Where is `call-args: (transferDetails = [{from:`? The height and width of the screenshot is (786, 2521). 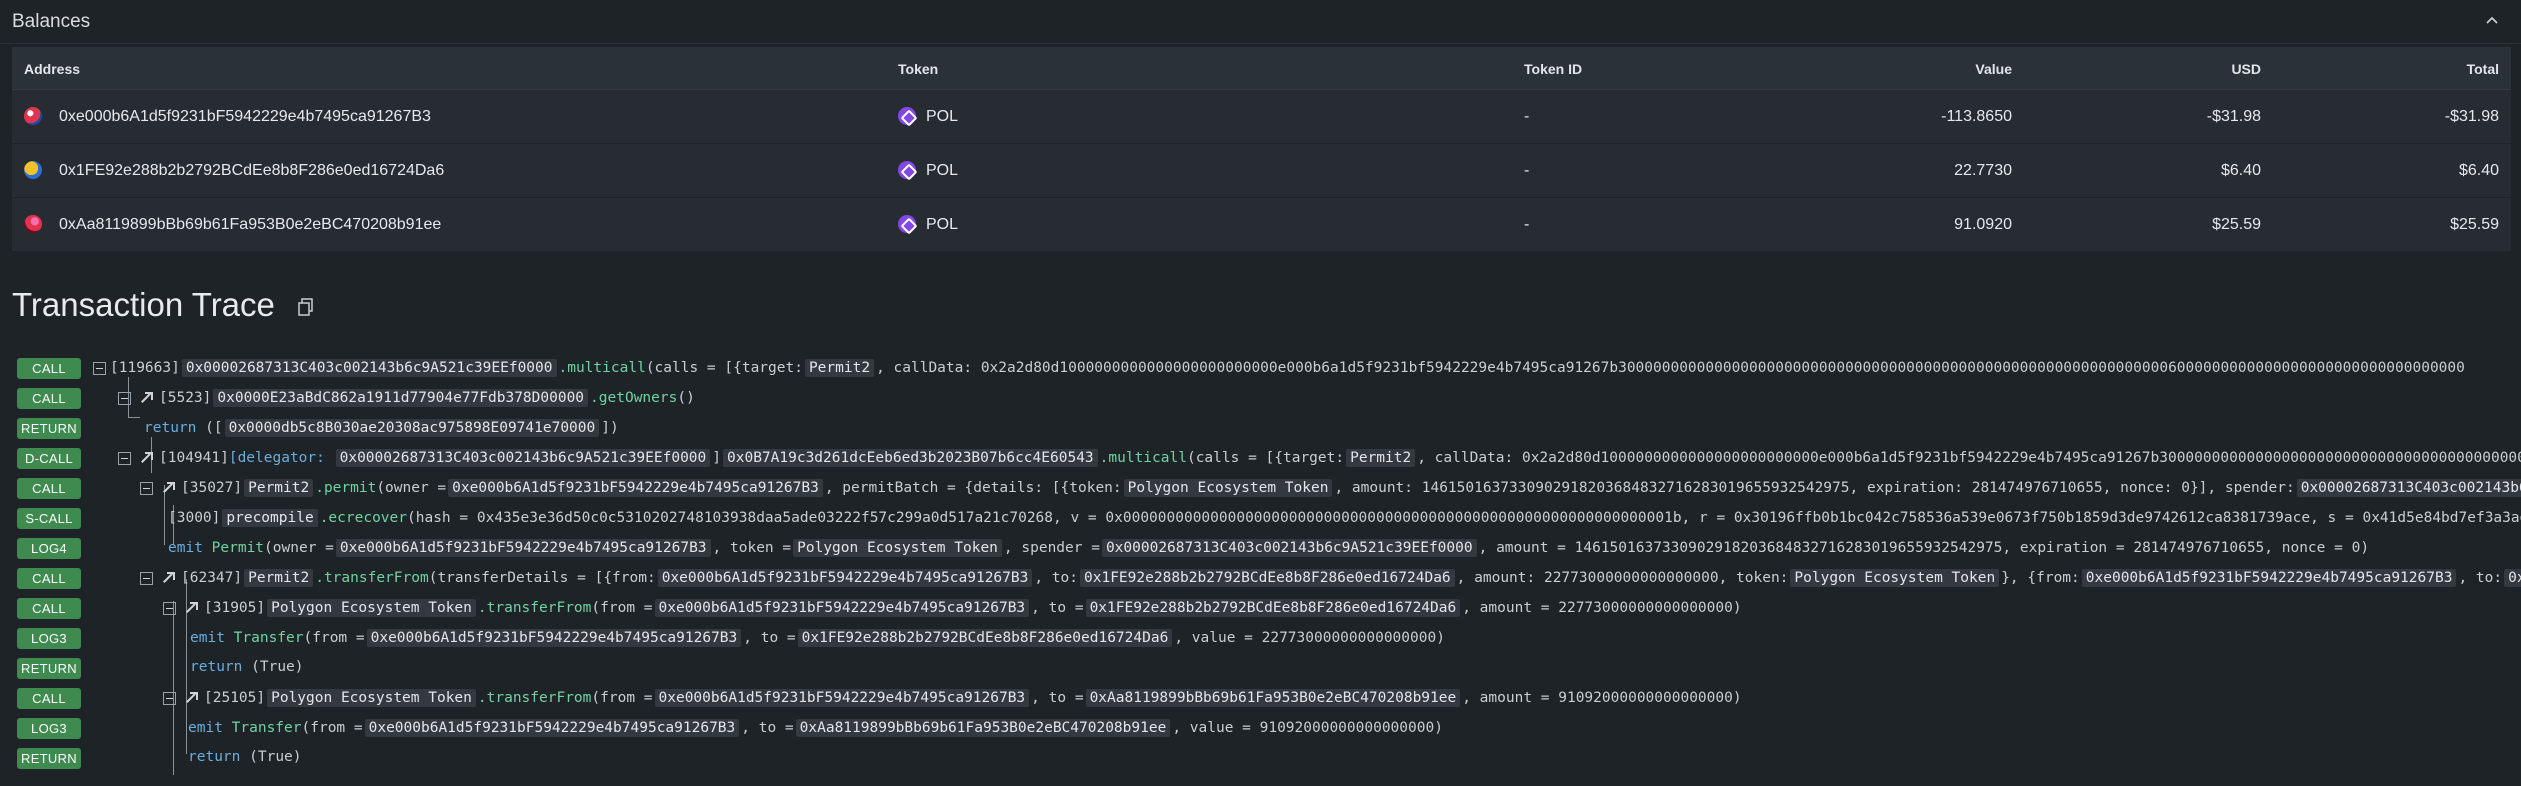
call-args: (transferDetails = [{from: is located at coordinates (542, 578).